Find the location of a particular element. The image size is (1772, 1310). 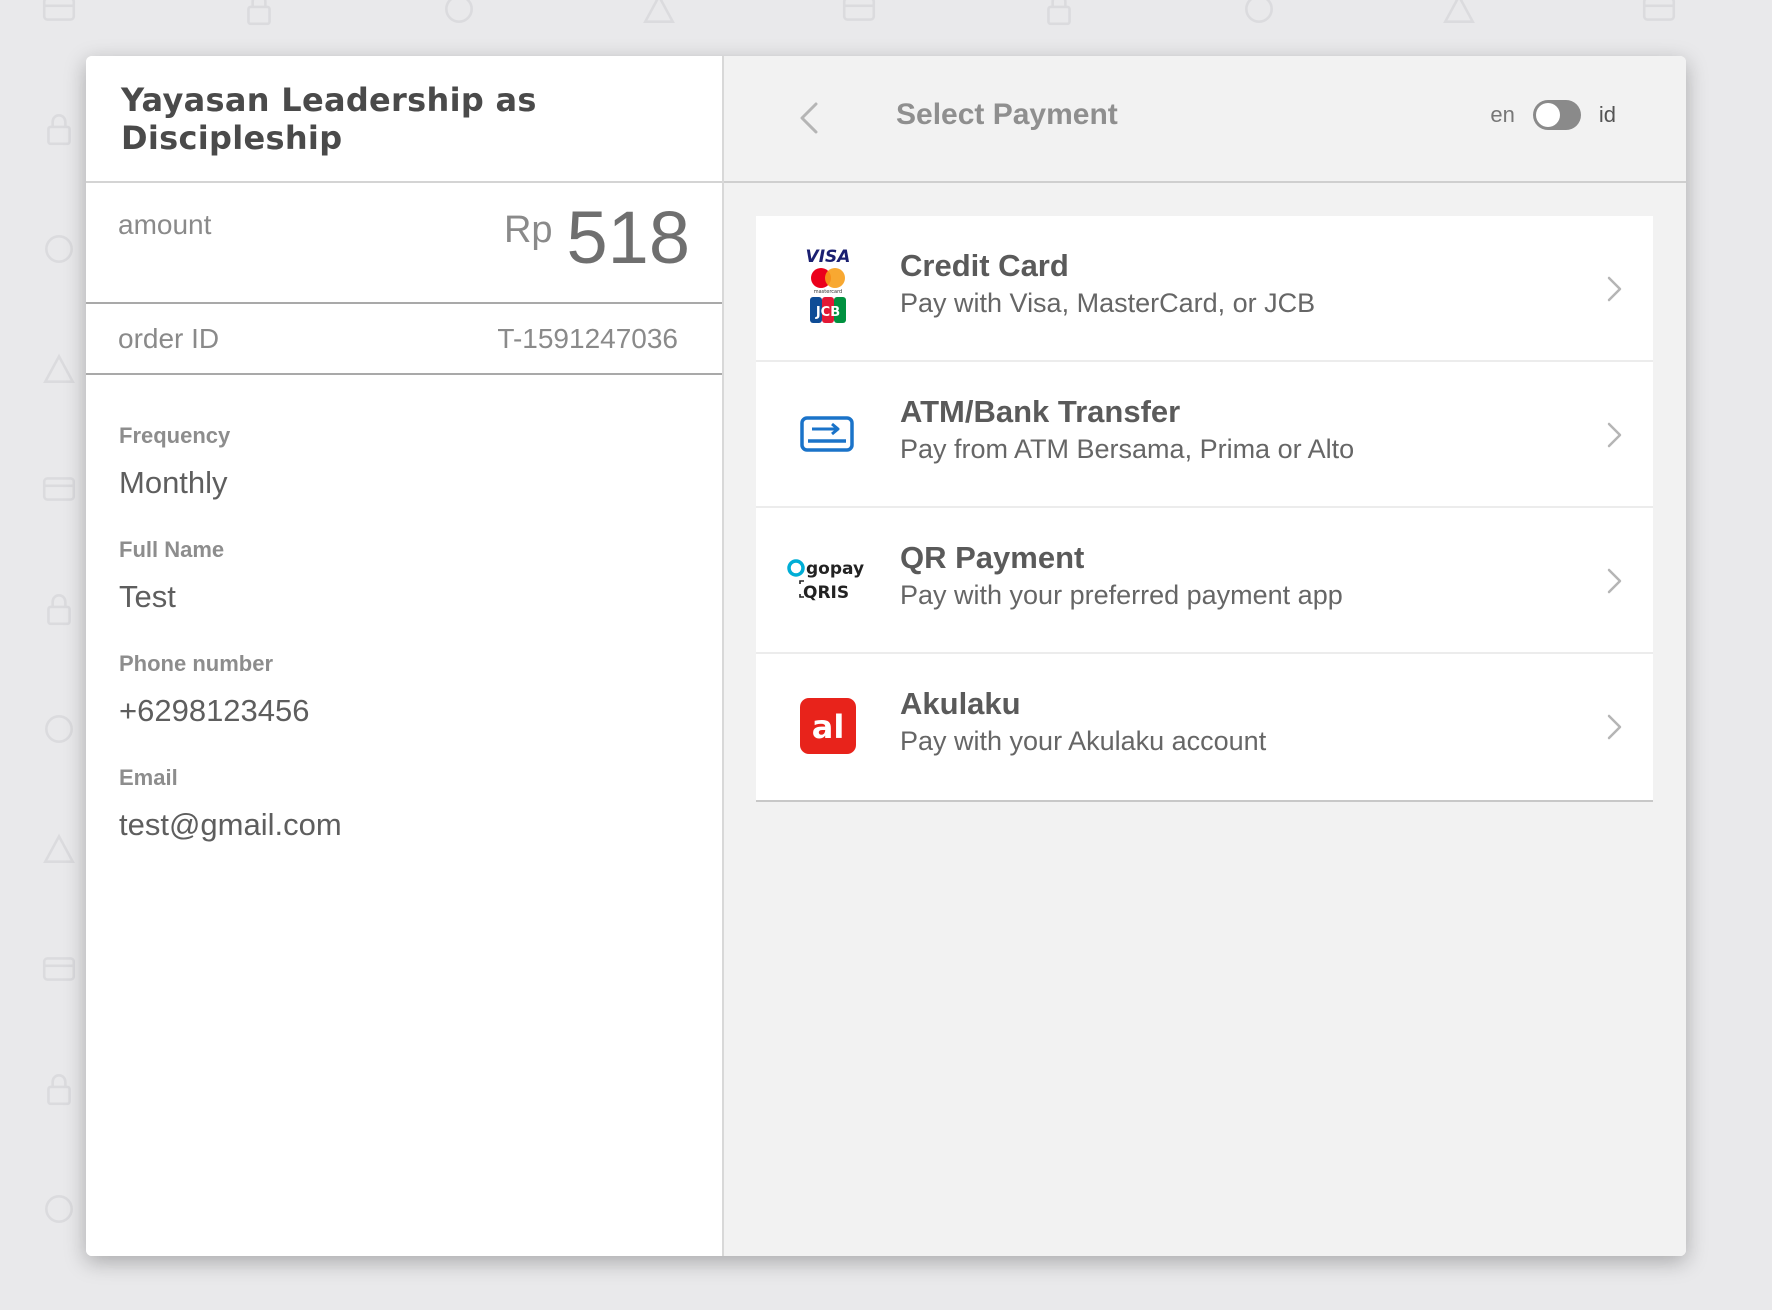

order-id-value: T-1591247036 is located at coordinates (587, 338).